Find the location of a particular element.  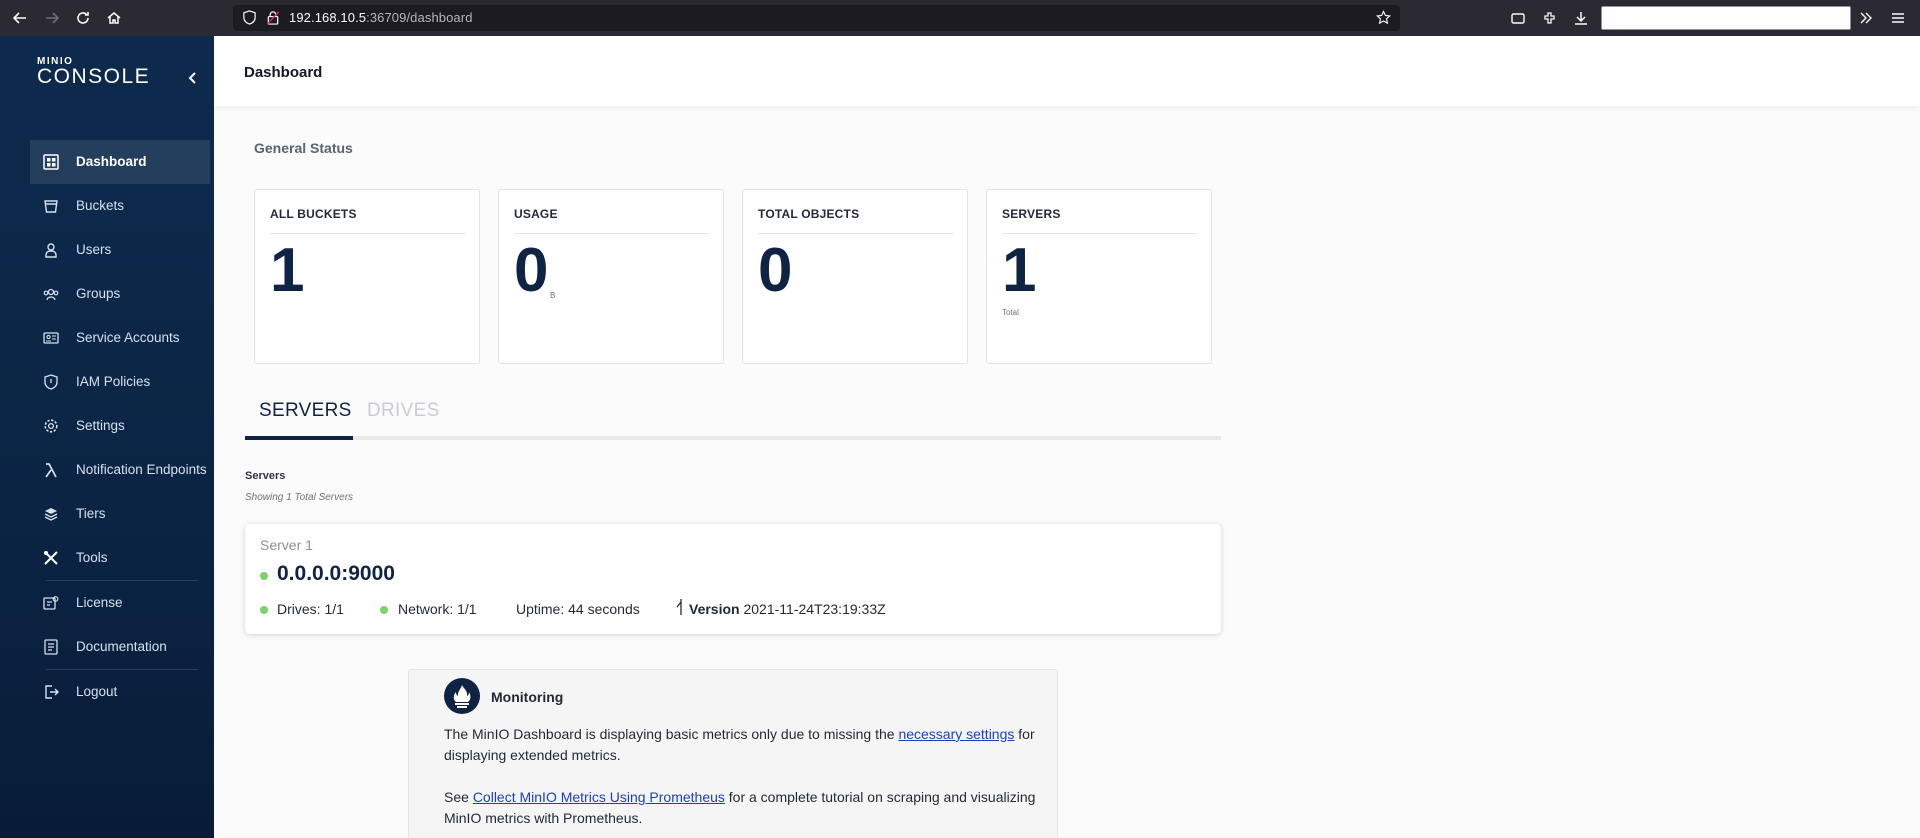

server-drives: Drives: 1/1 is located at coordinates (310, 609).